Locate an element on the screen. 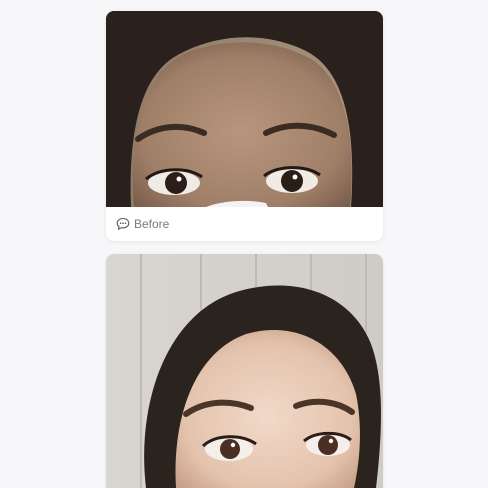 The height and width of the screenshot is (488, 488). post-caption: Before is located at coordinates (244, 224).